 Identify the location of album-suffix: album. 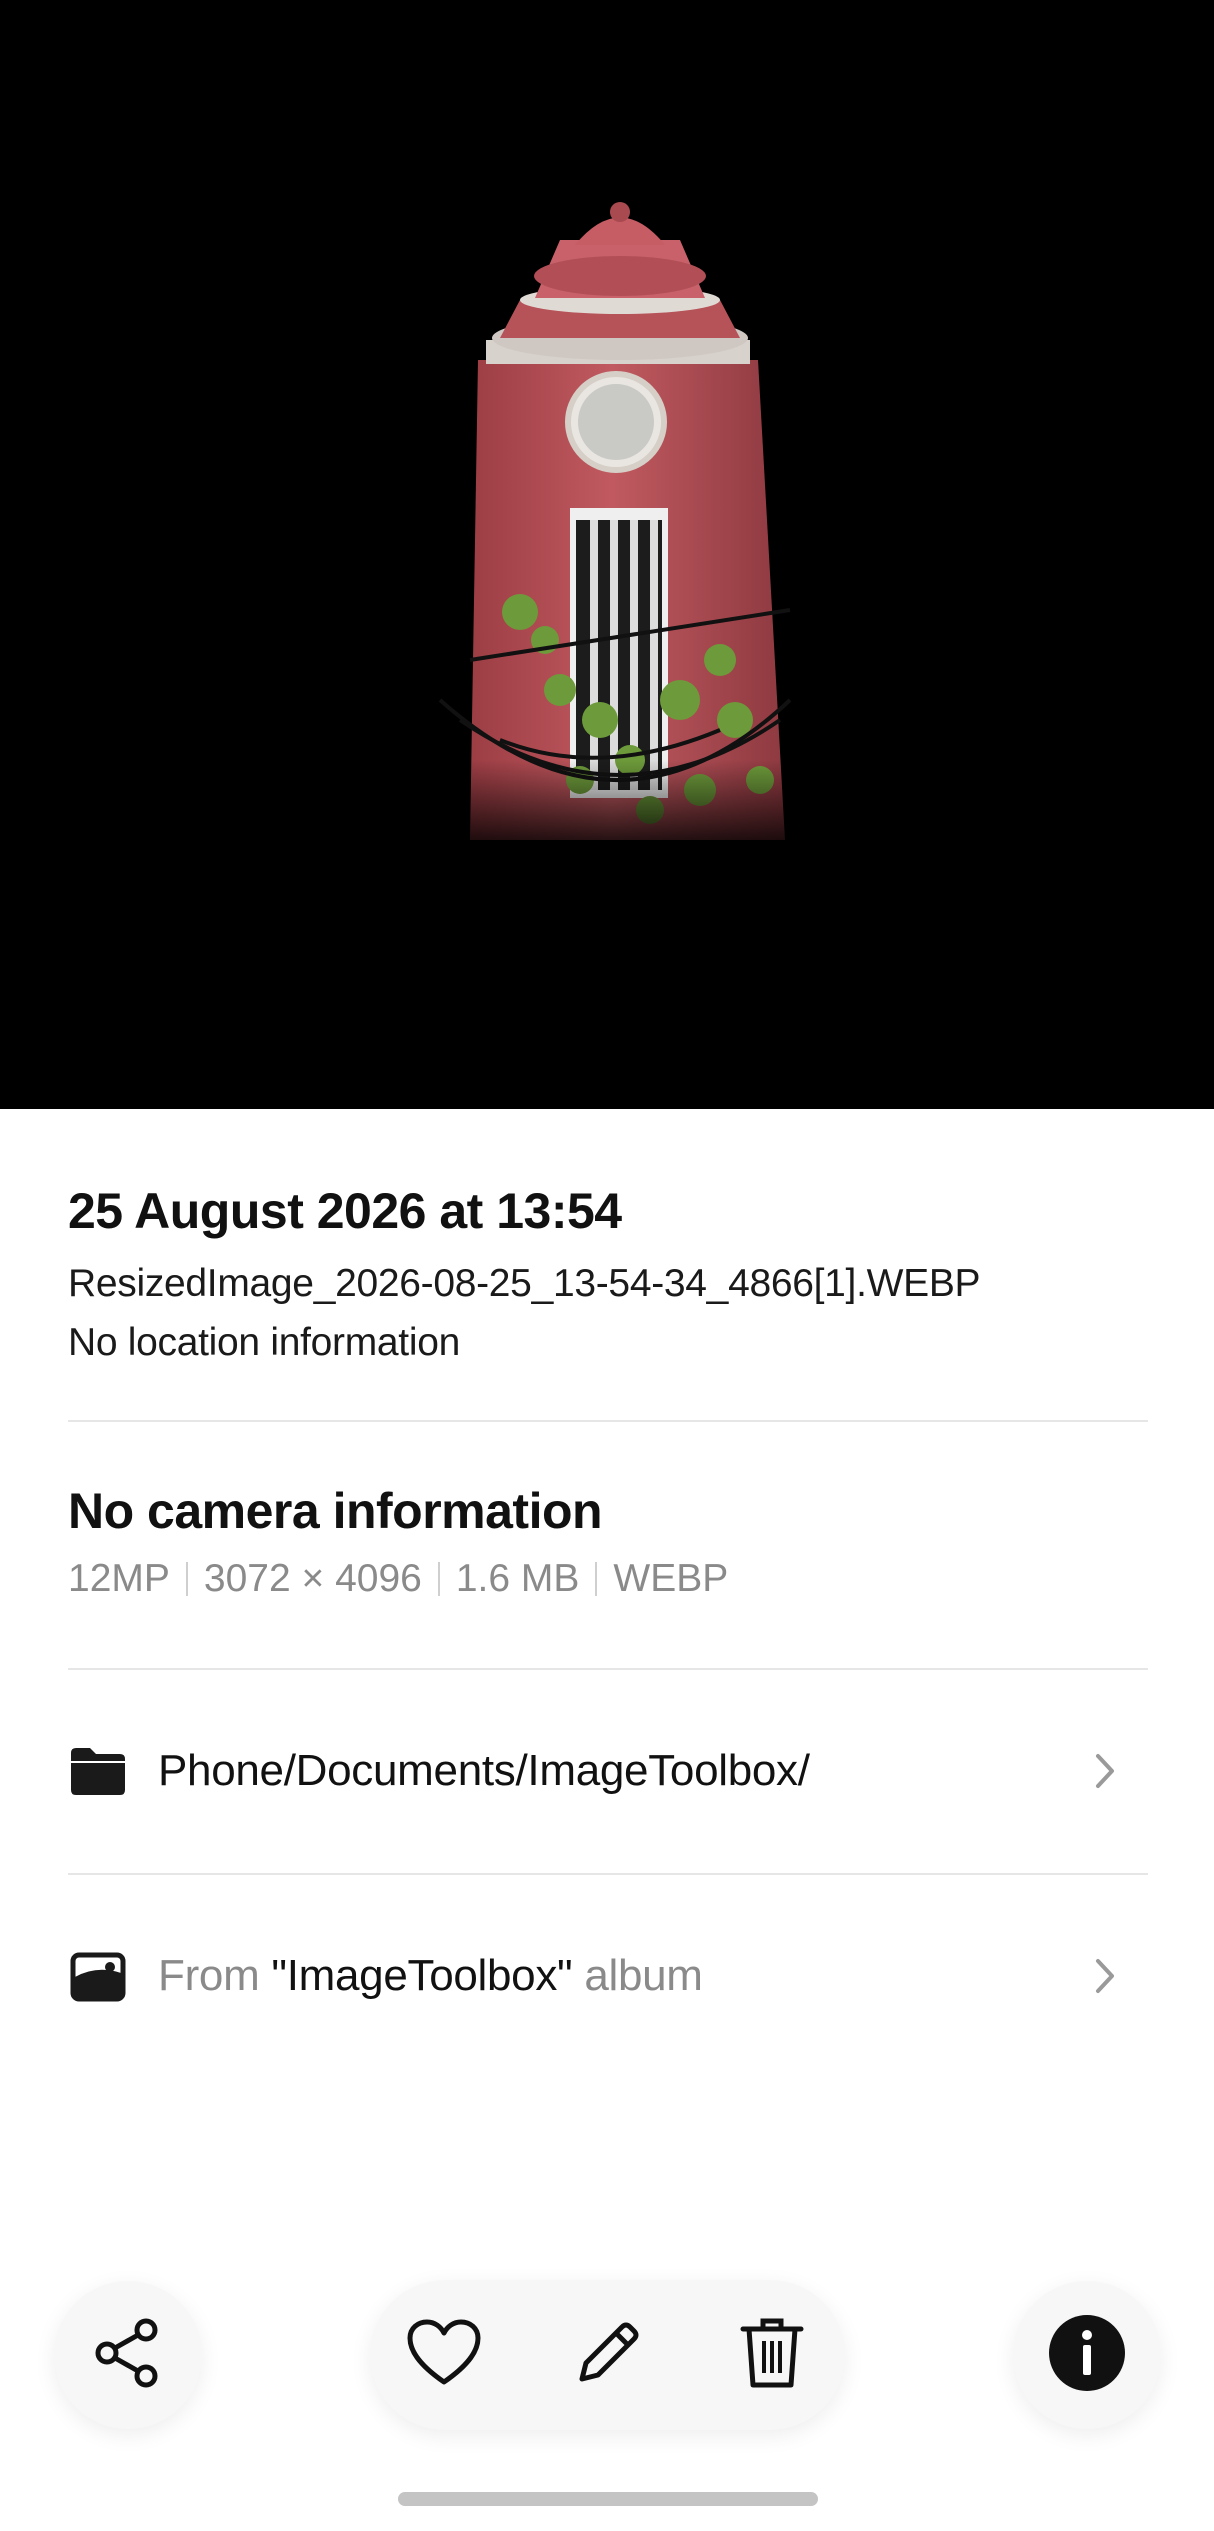
(637, 1975).